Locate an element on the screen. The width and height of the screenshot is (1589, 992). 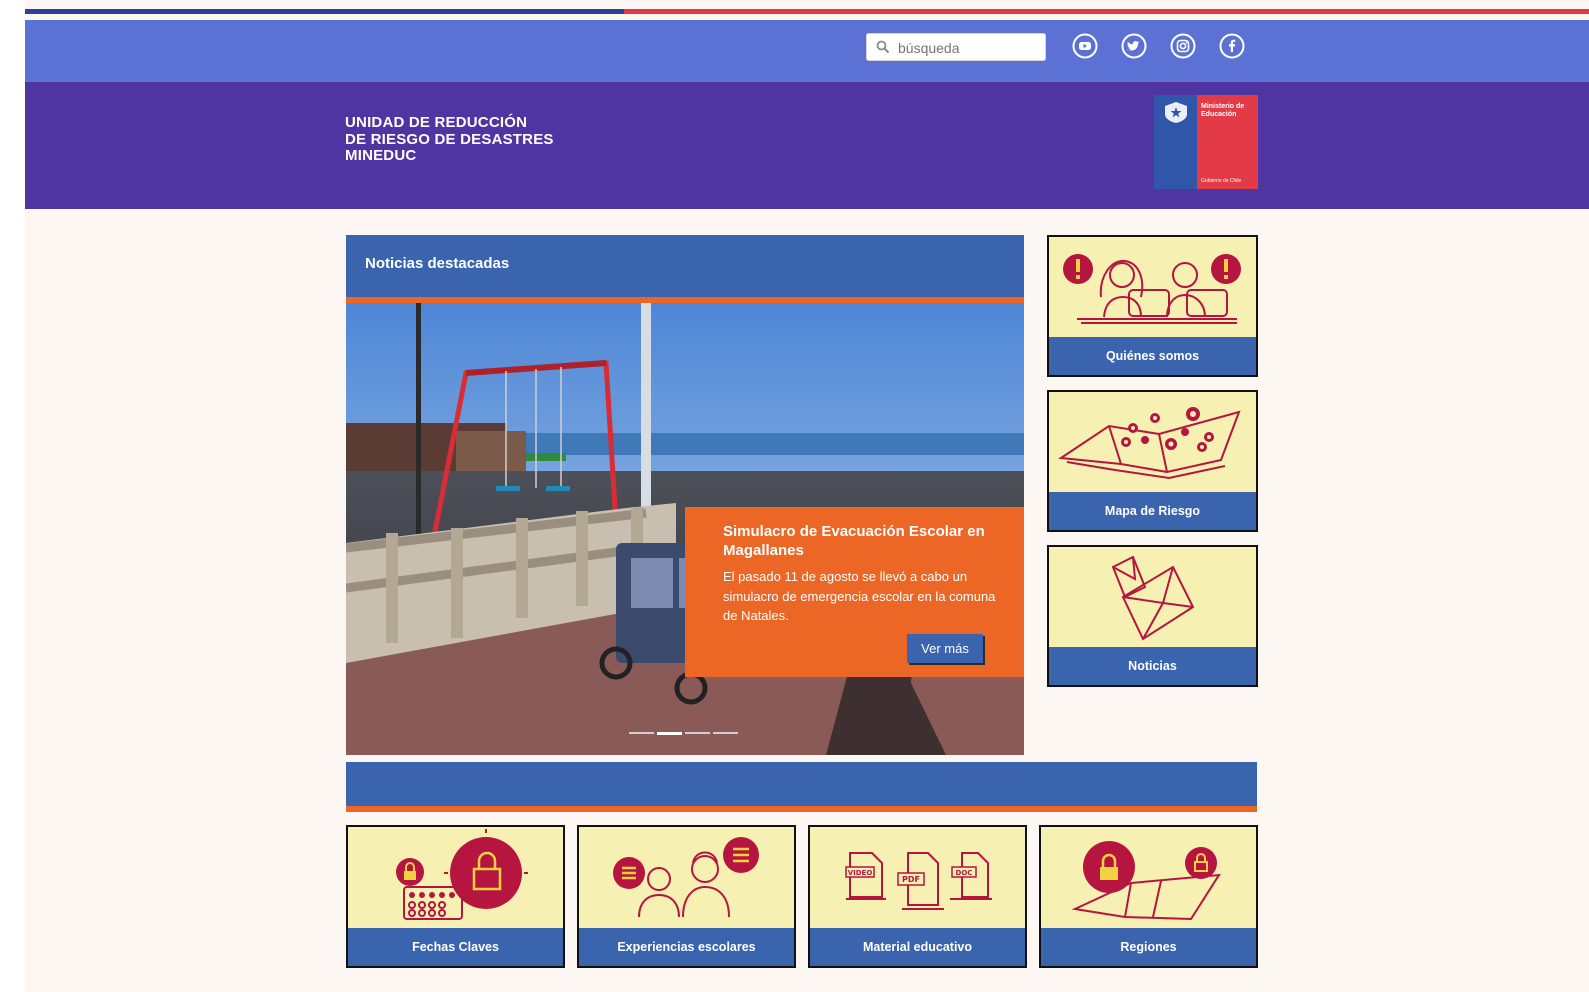
svg-text: PDF is located at coordinates (911, 879).